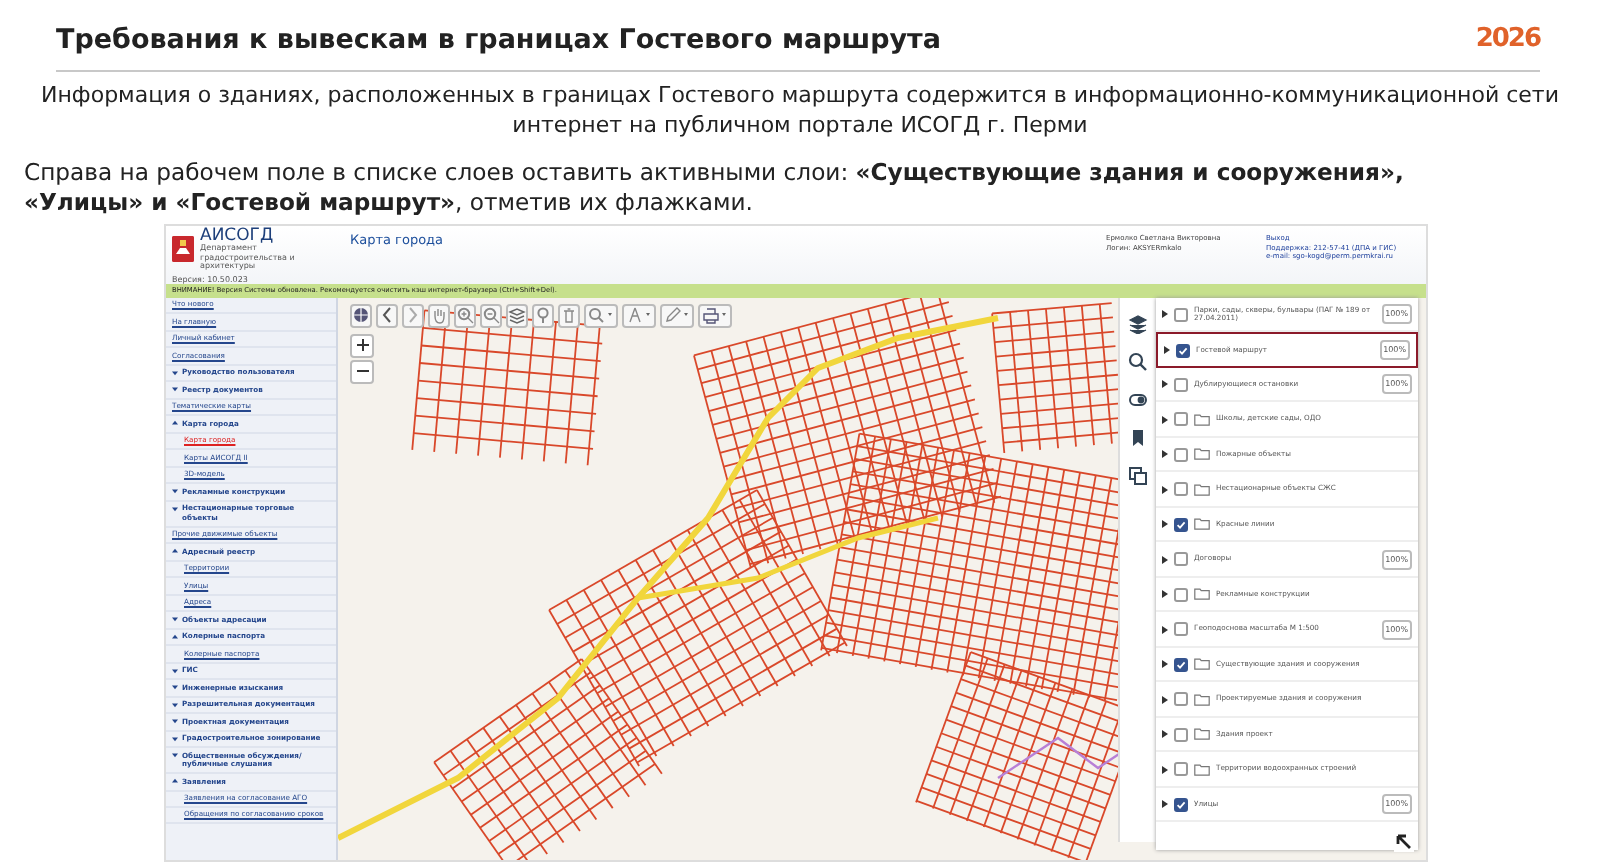 This screenshot has width=1600, height=862. I want to click on zoom-out-icon, so click(491, 315).